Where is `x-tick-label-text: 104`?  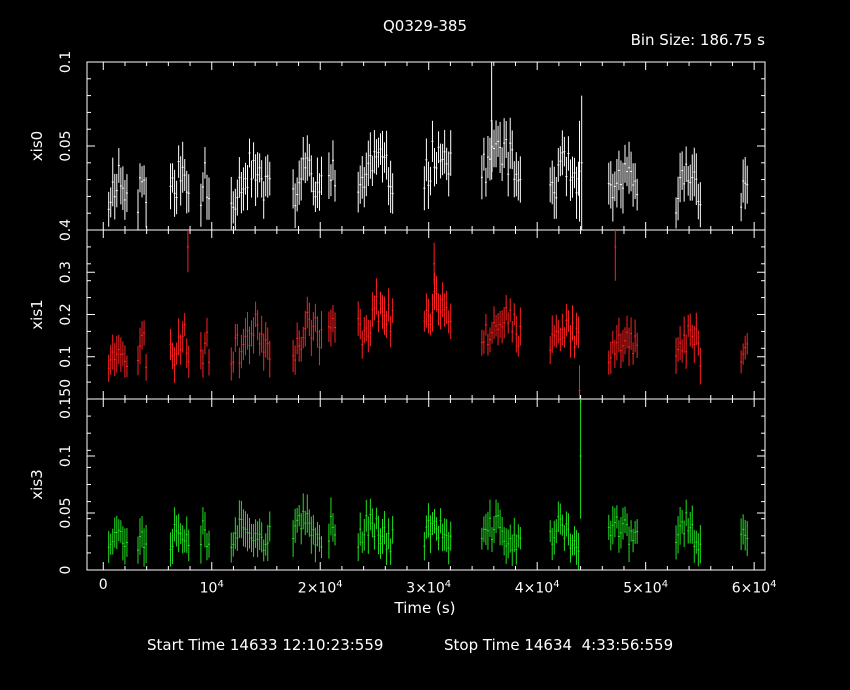
x-tick-label-text: 104 is located at coordinates (211, 588).